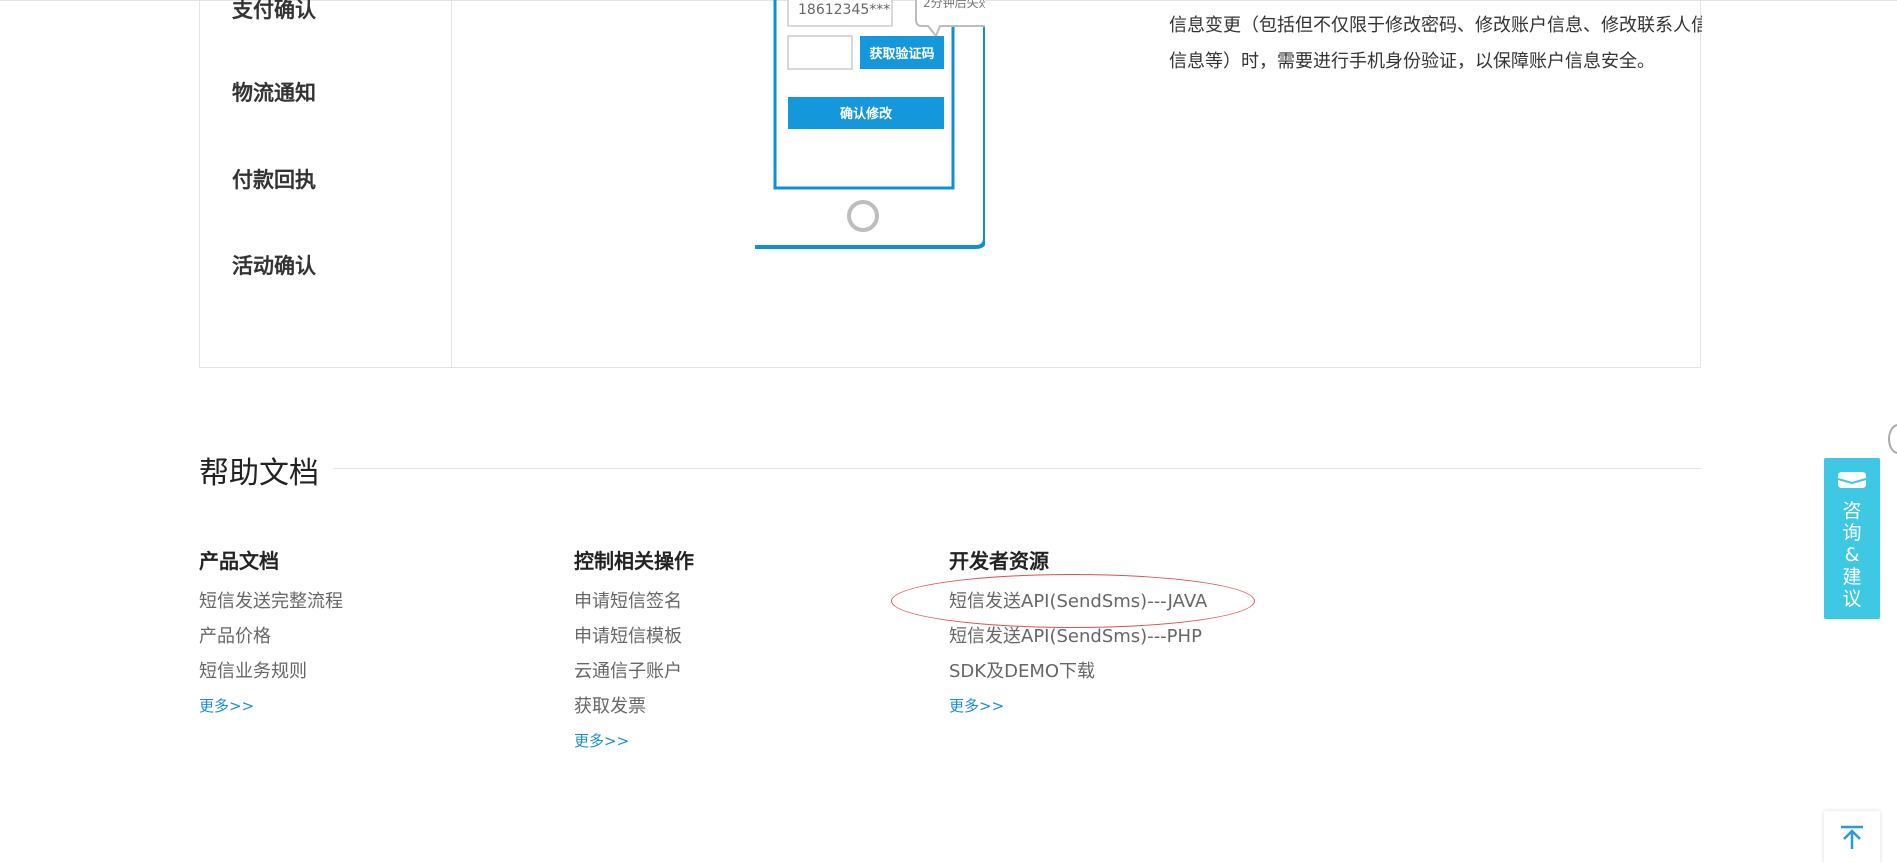 This screenshot has height=863, width=1897. I want to click on doc-link-sendsms-php: 短信发送API(SendSms)---PHP, so click(1129, 636).